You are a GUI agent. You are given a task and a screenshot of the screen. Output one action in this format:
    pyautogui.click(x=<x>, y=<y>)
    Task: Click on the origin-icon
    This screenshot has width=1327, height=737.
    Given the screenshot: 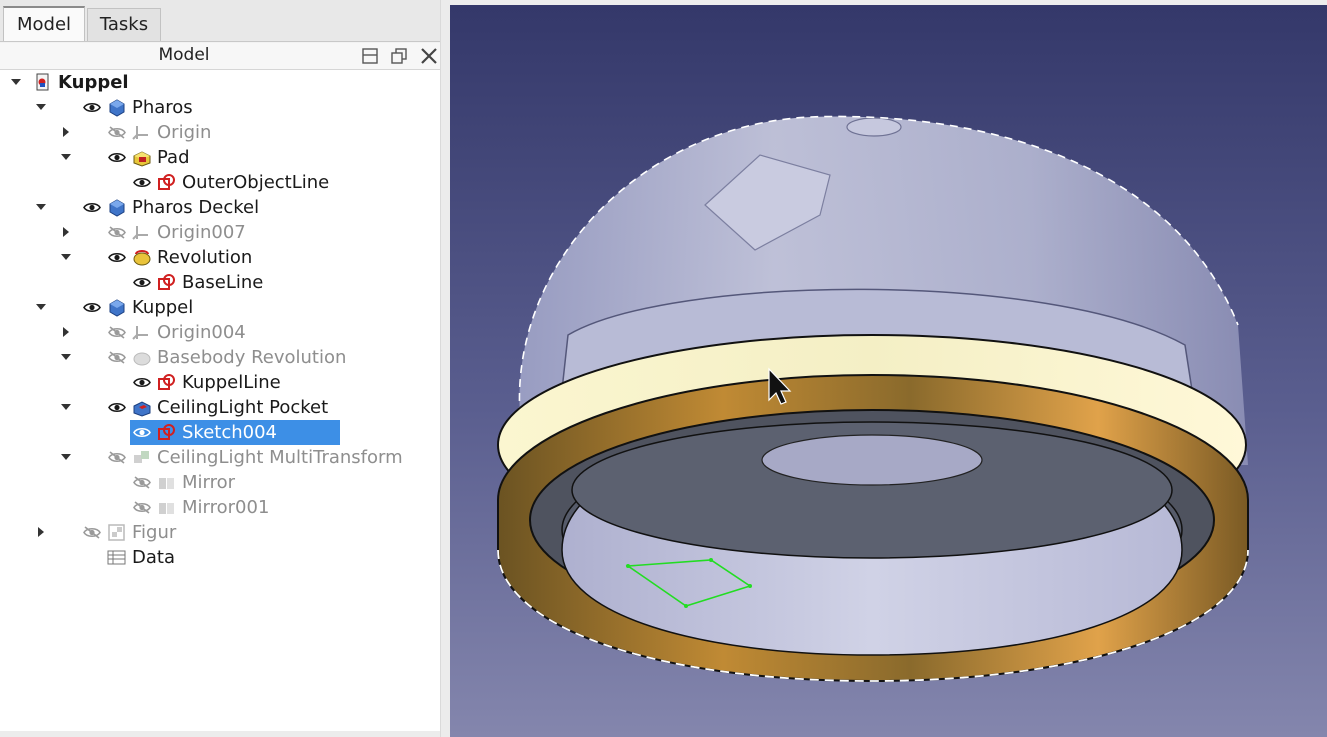 What is the action you would take?
    pyautogui.click(x=140, y=333)
    